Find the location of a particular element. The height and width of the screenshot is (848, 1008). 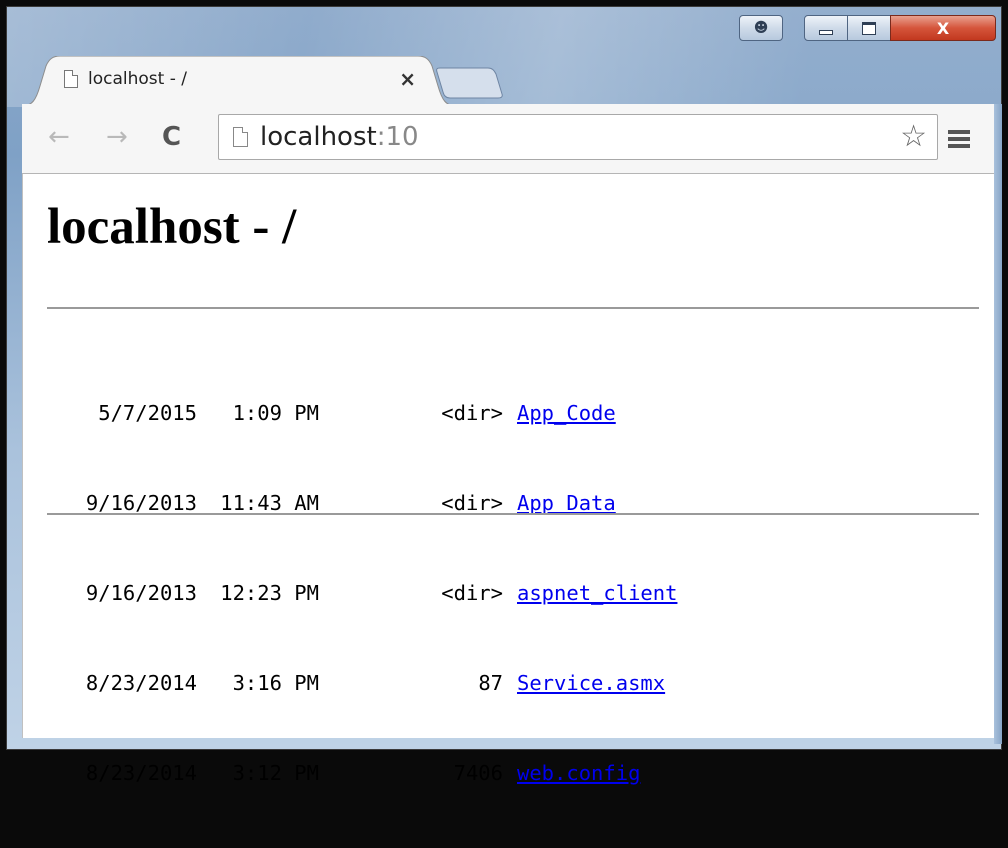

entry-link: aspnet_client is located at coordinates (597, 593).